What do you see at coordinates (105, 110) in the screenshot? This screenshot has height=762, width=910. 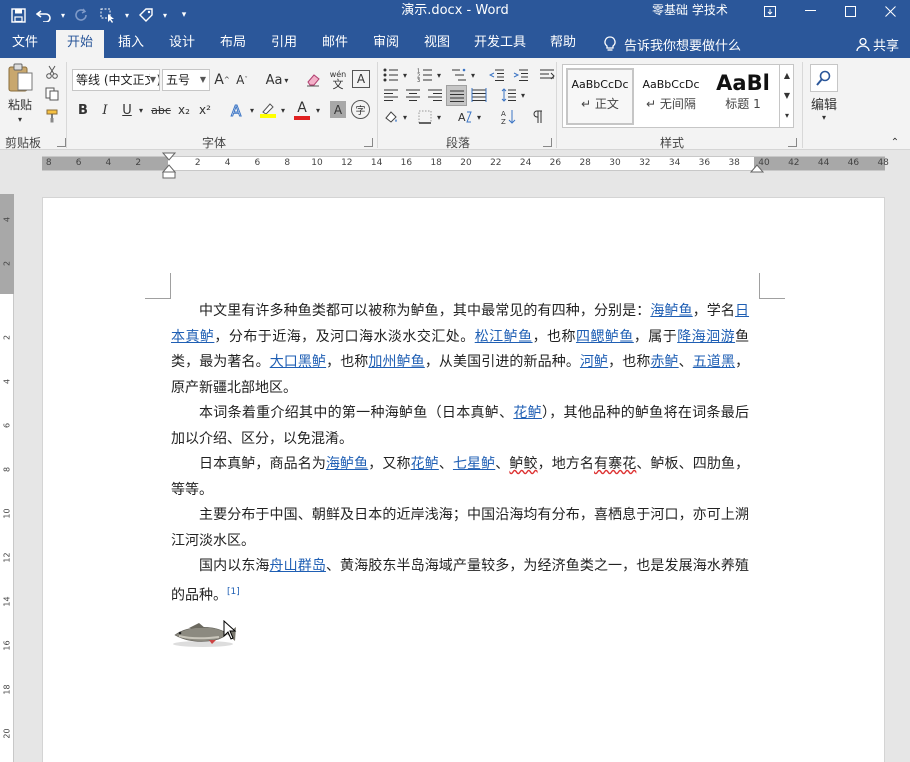 I see `italic-button: I` at bounding box center [105, 110].